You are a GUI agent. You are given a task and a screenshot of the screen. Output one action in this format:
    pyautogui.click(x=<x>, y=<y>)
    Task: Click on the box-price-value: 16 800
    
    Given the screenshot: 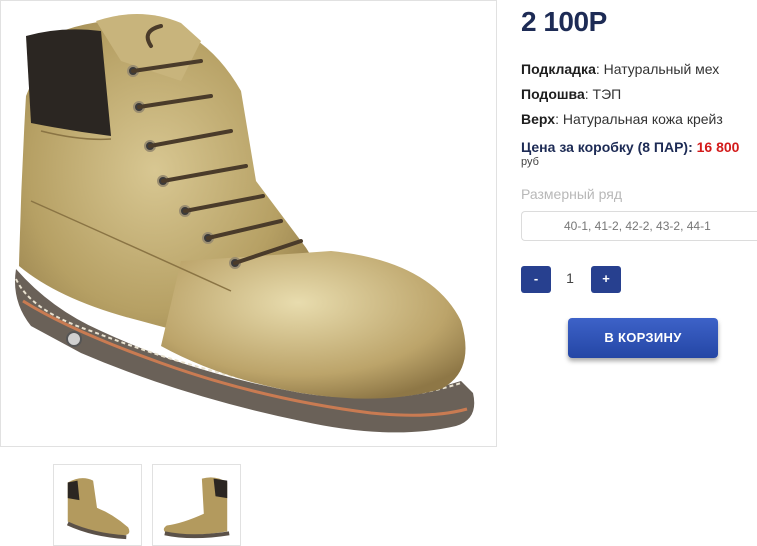 What is the action you would take?
    pyautogui.click(x=718, y=147)
    